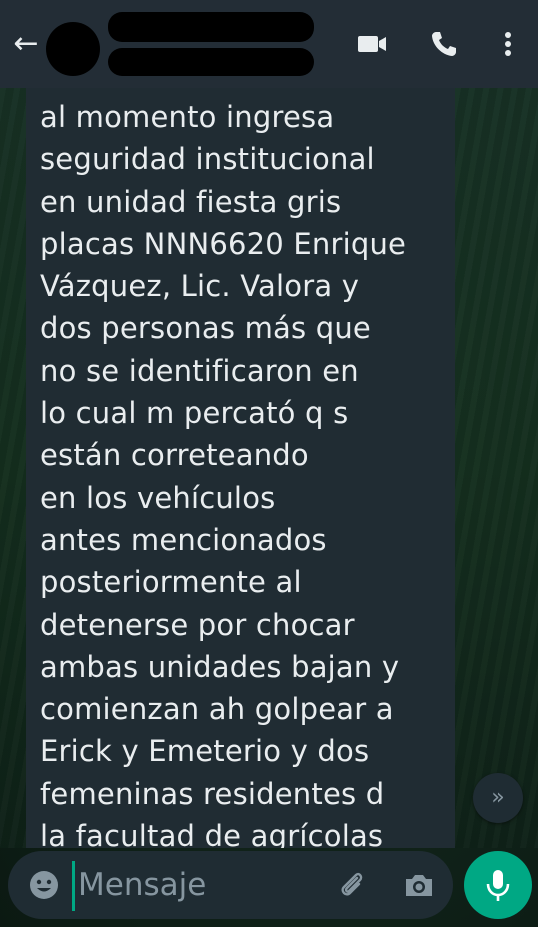 The width and height of the screenshot is (538, 927). I want to click on message-line: al momento ingresa, so click(187, 117).